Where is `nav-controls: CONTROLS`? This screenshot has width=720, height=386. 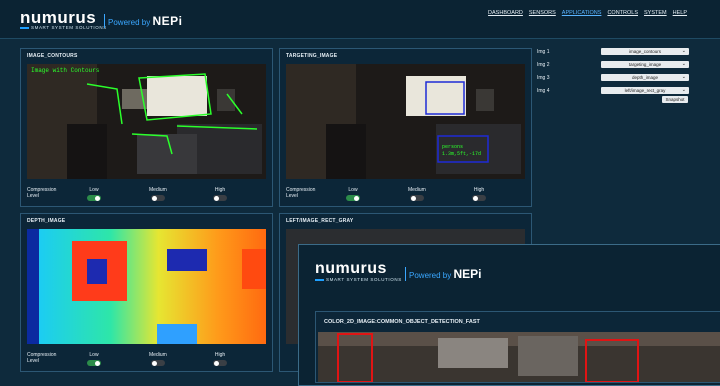 nav-controls: CONTROLS is located at coordinates (622, 13).